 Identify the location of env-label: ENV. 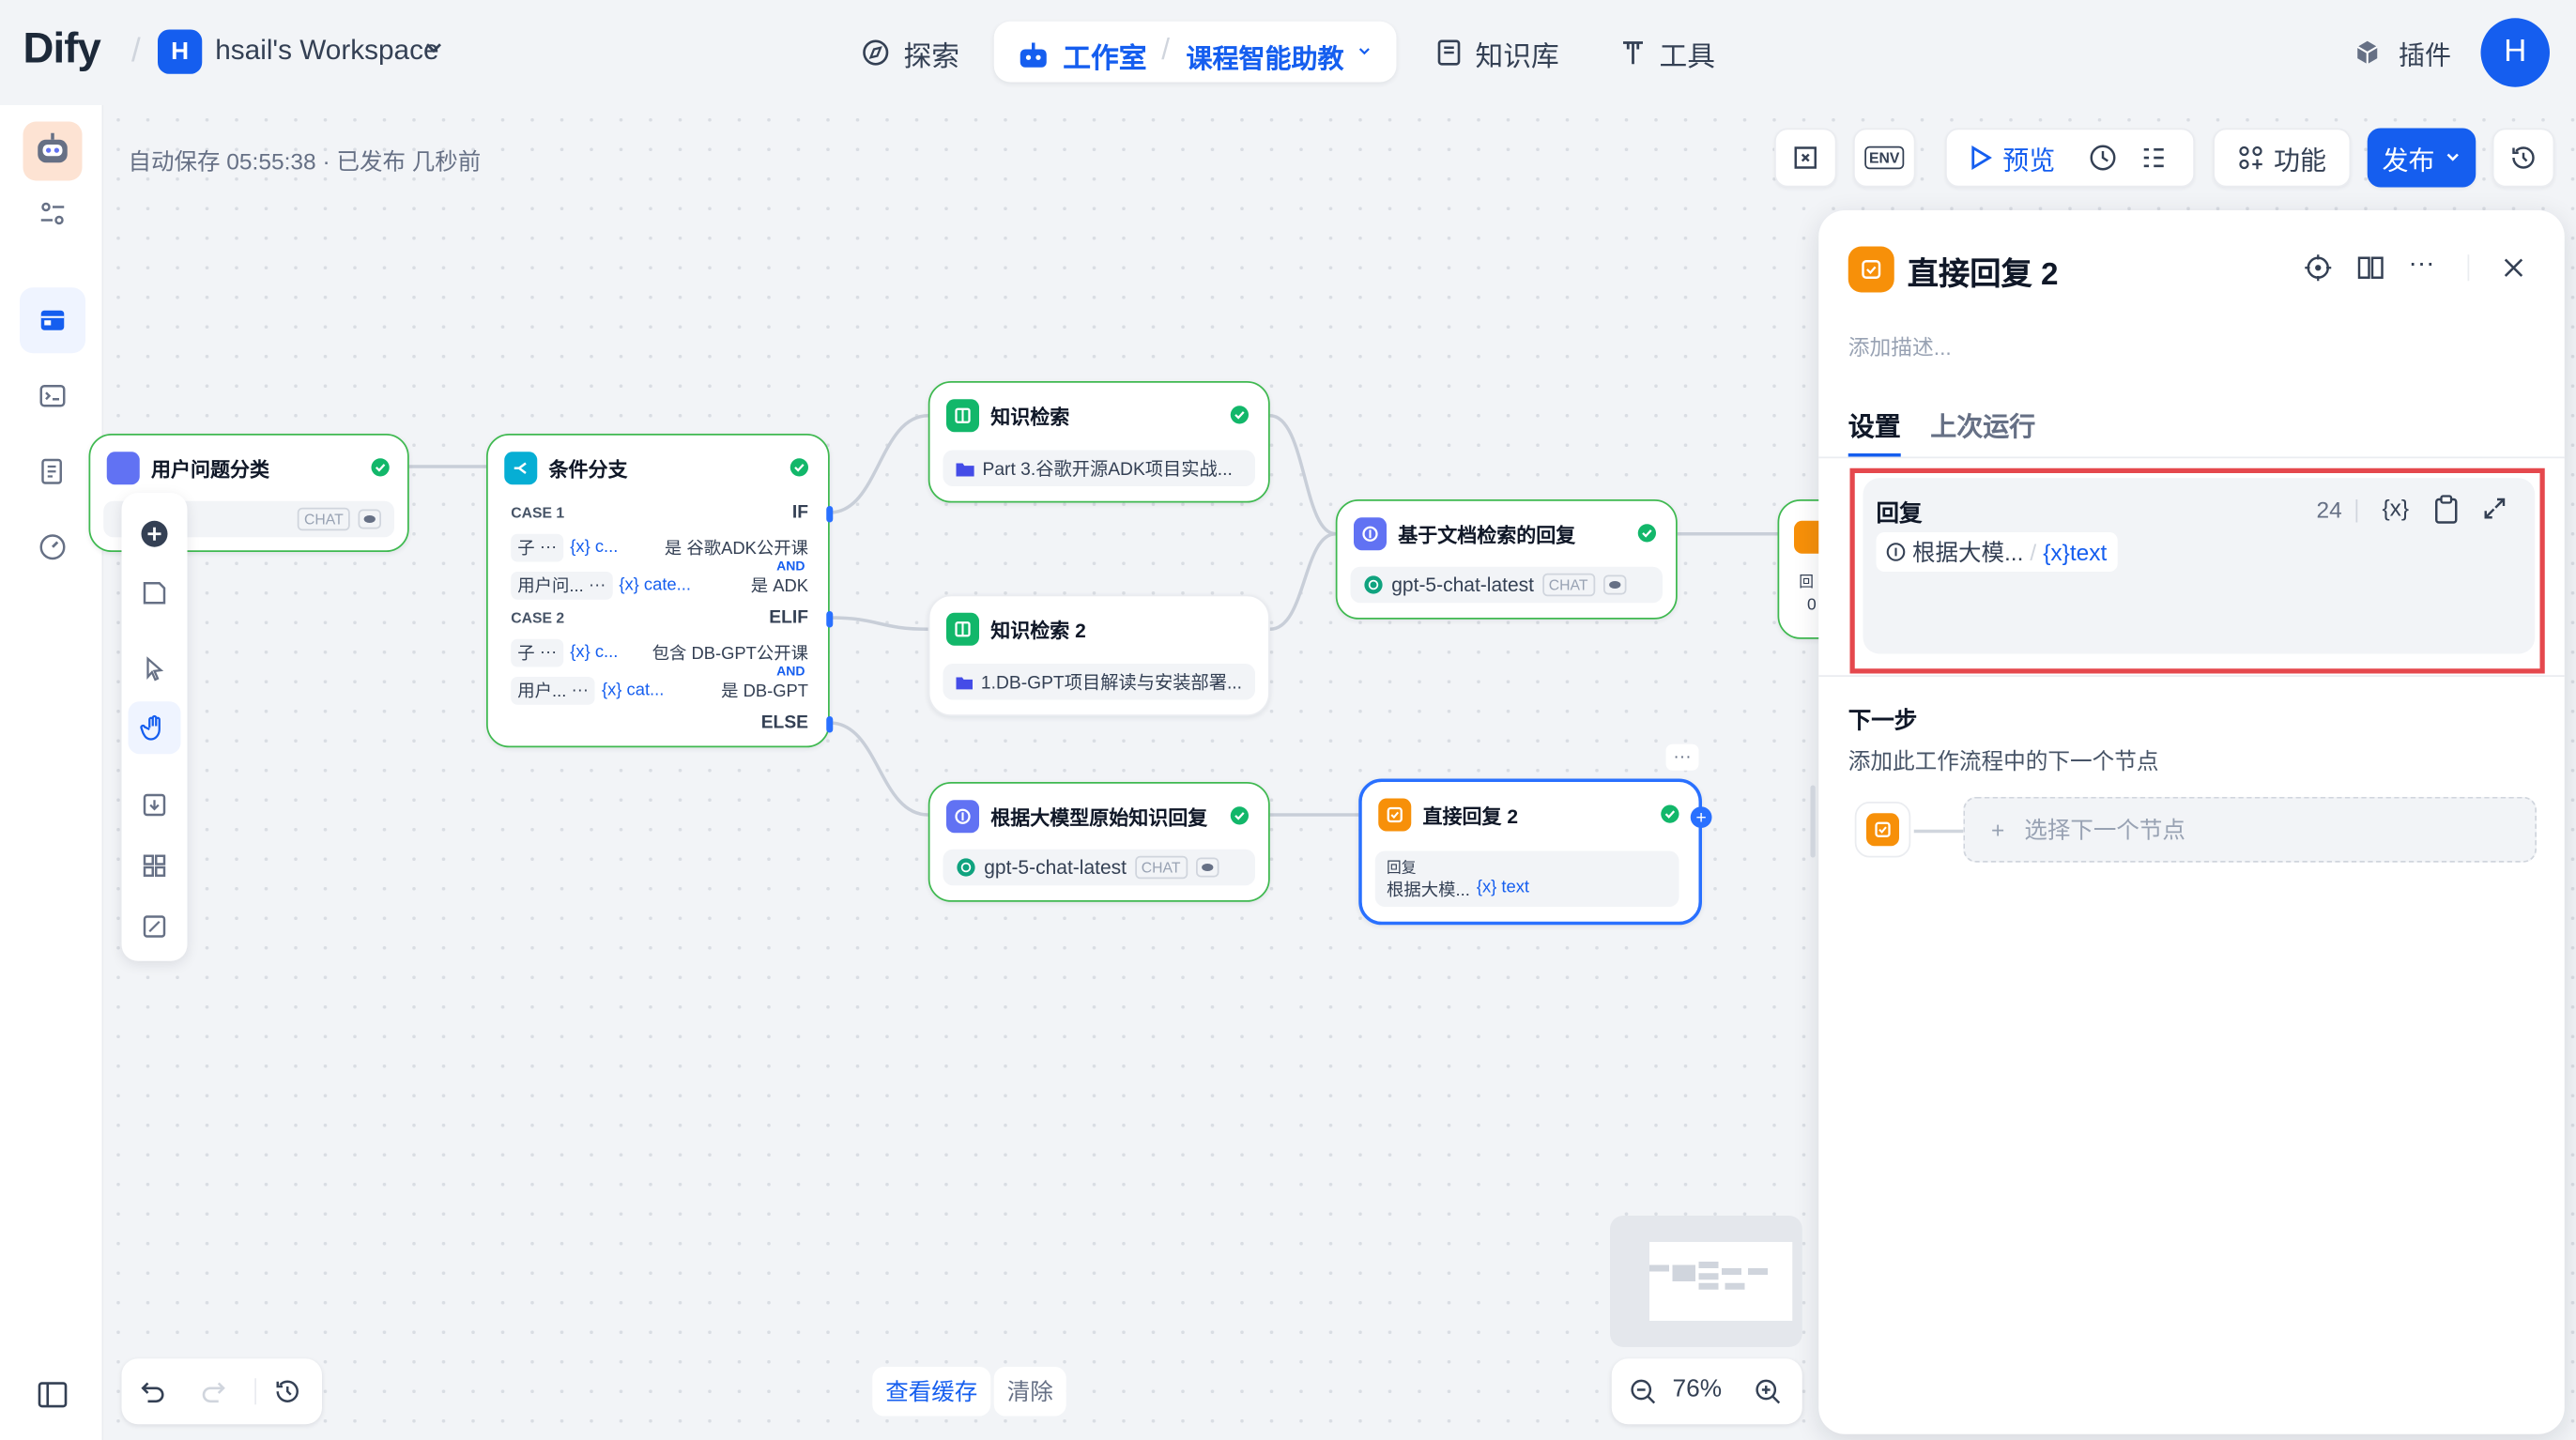
(1884, 158).